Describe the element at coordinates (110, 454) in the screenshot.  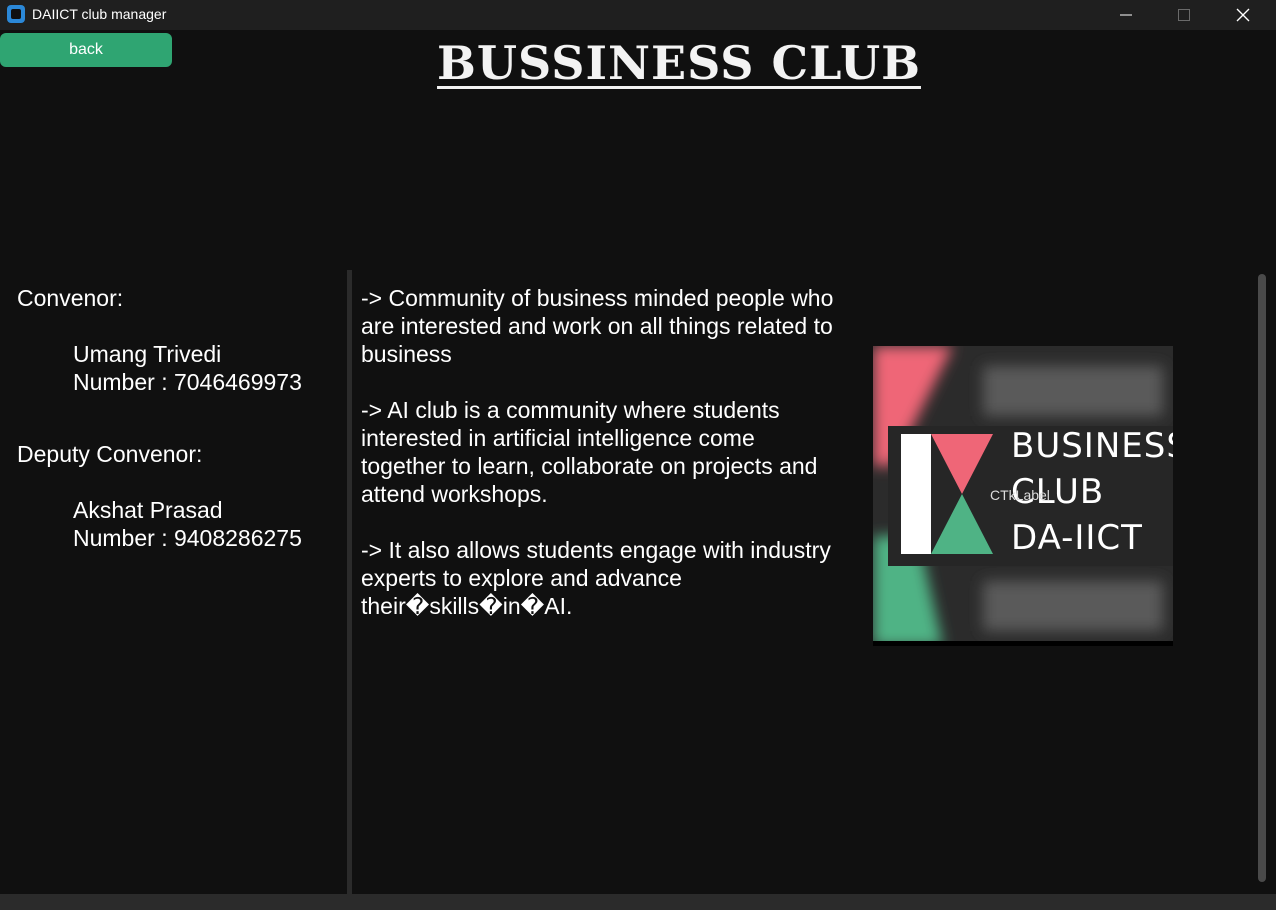
I see `deputy-convenor-heading: Deputy Convenor:` at that location.